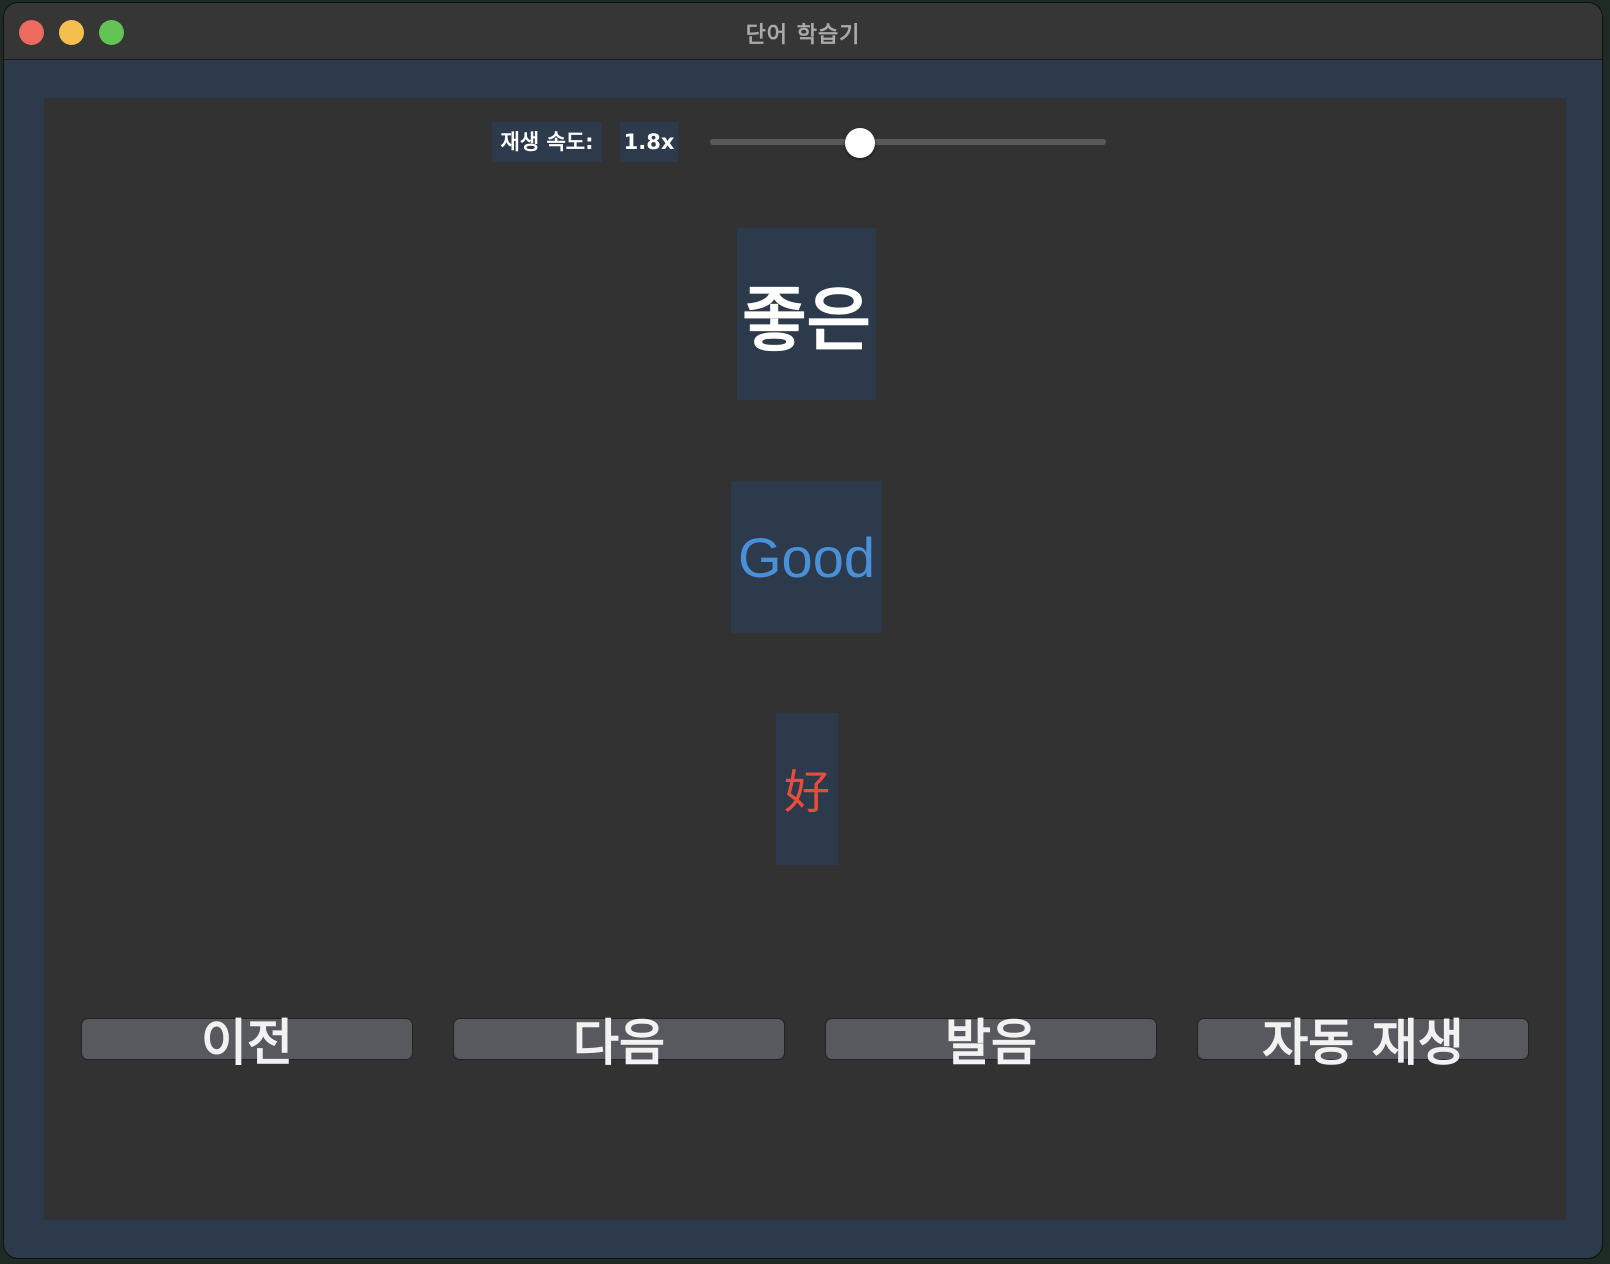 The image size is (1610, 1264). What do you see at coordinates (806, 319) in the screenshot?
I see `korean-word: 좋은` at bounding box center [806, 319].